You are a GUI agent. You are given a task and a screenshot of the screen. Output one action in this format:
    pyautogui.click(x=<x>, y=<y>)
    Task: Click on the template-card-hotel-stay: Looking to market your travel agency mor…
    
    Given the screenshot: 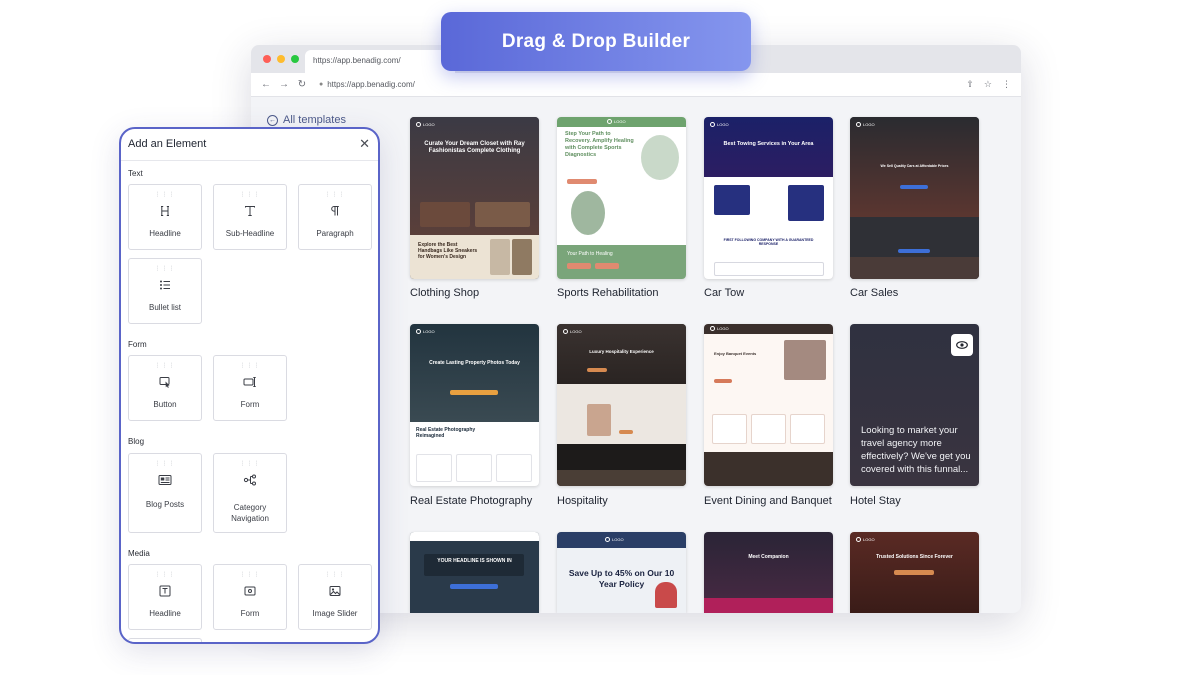 What is the action you would take?
    pyautogui.click(x=914, y=405)
    